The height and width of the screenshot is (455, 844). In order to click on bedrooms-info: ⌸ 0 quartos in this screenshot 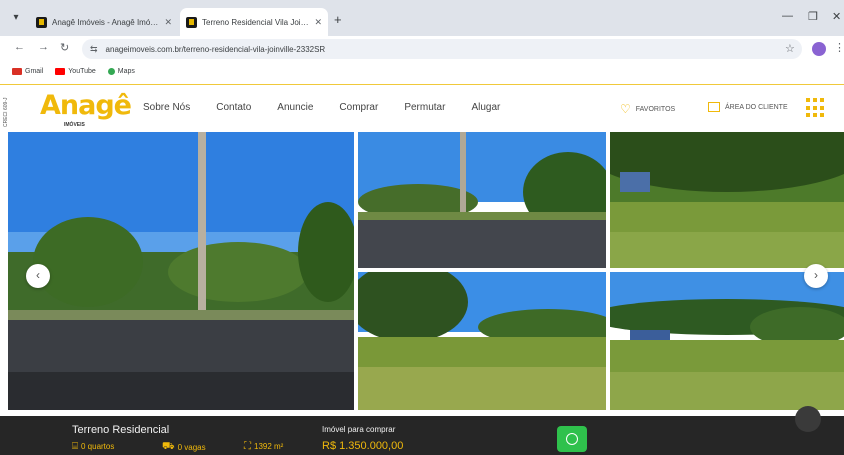, I will do `click(93, 446)`.